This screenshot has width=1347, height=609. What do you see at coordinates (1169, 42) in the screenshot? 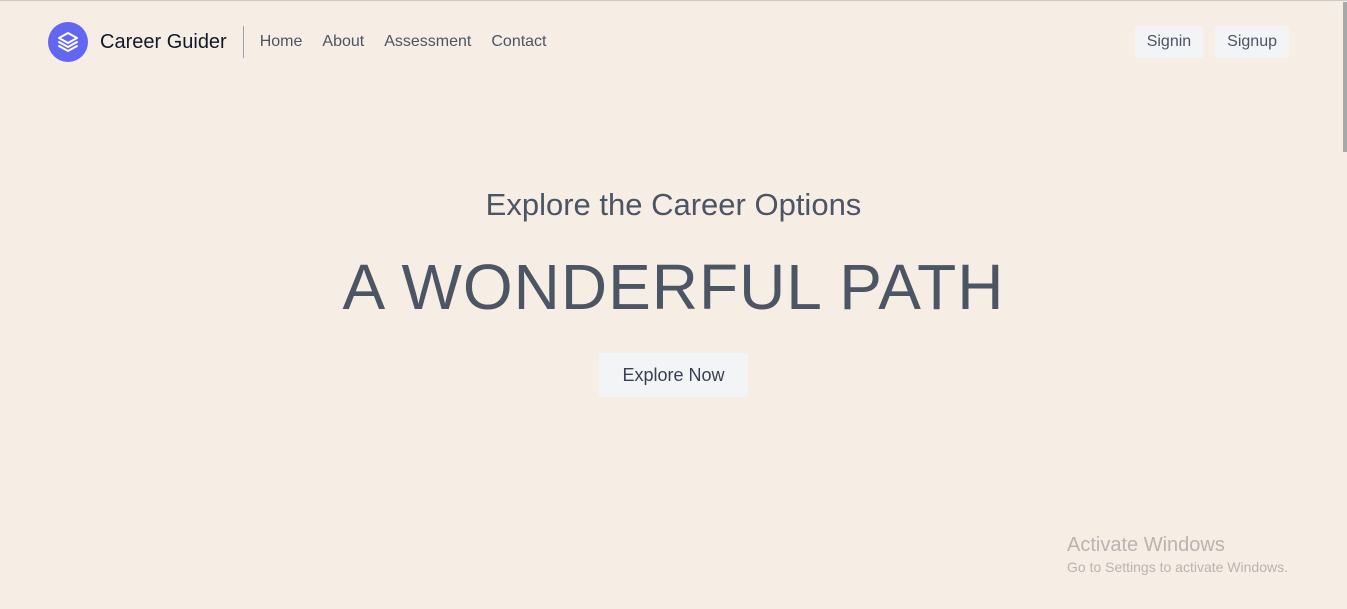
I see `signin-button: Signin` at bounding box center [1169, 42].